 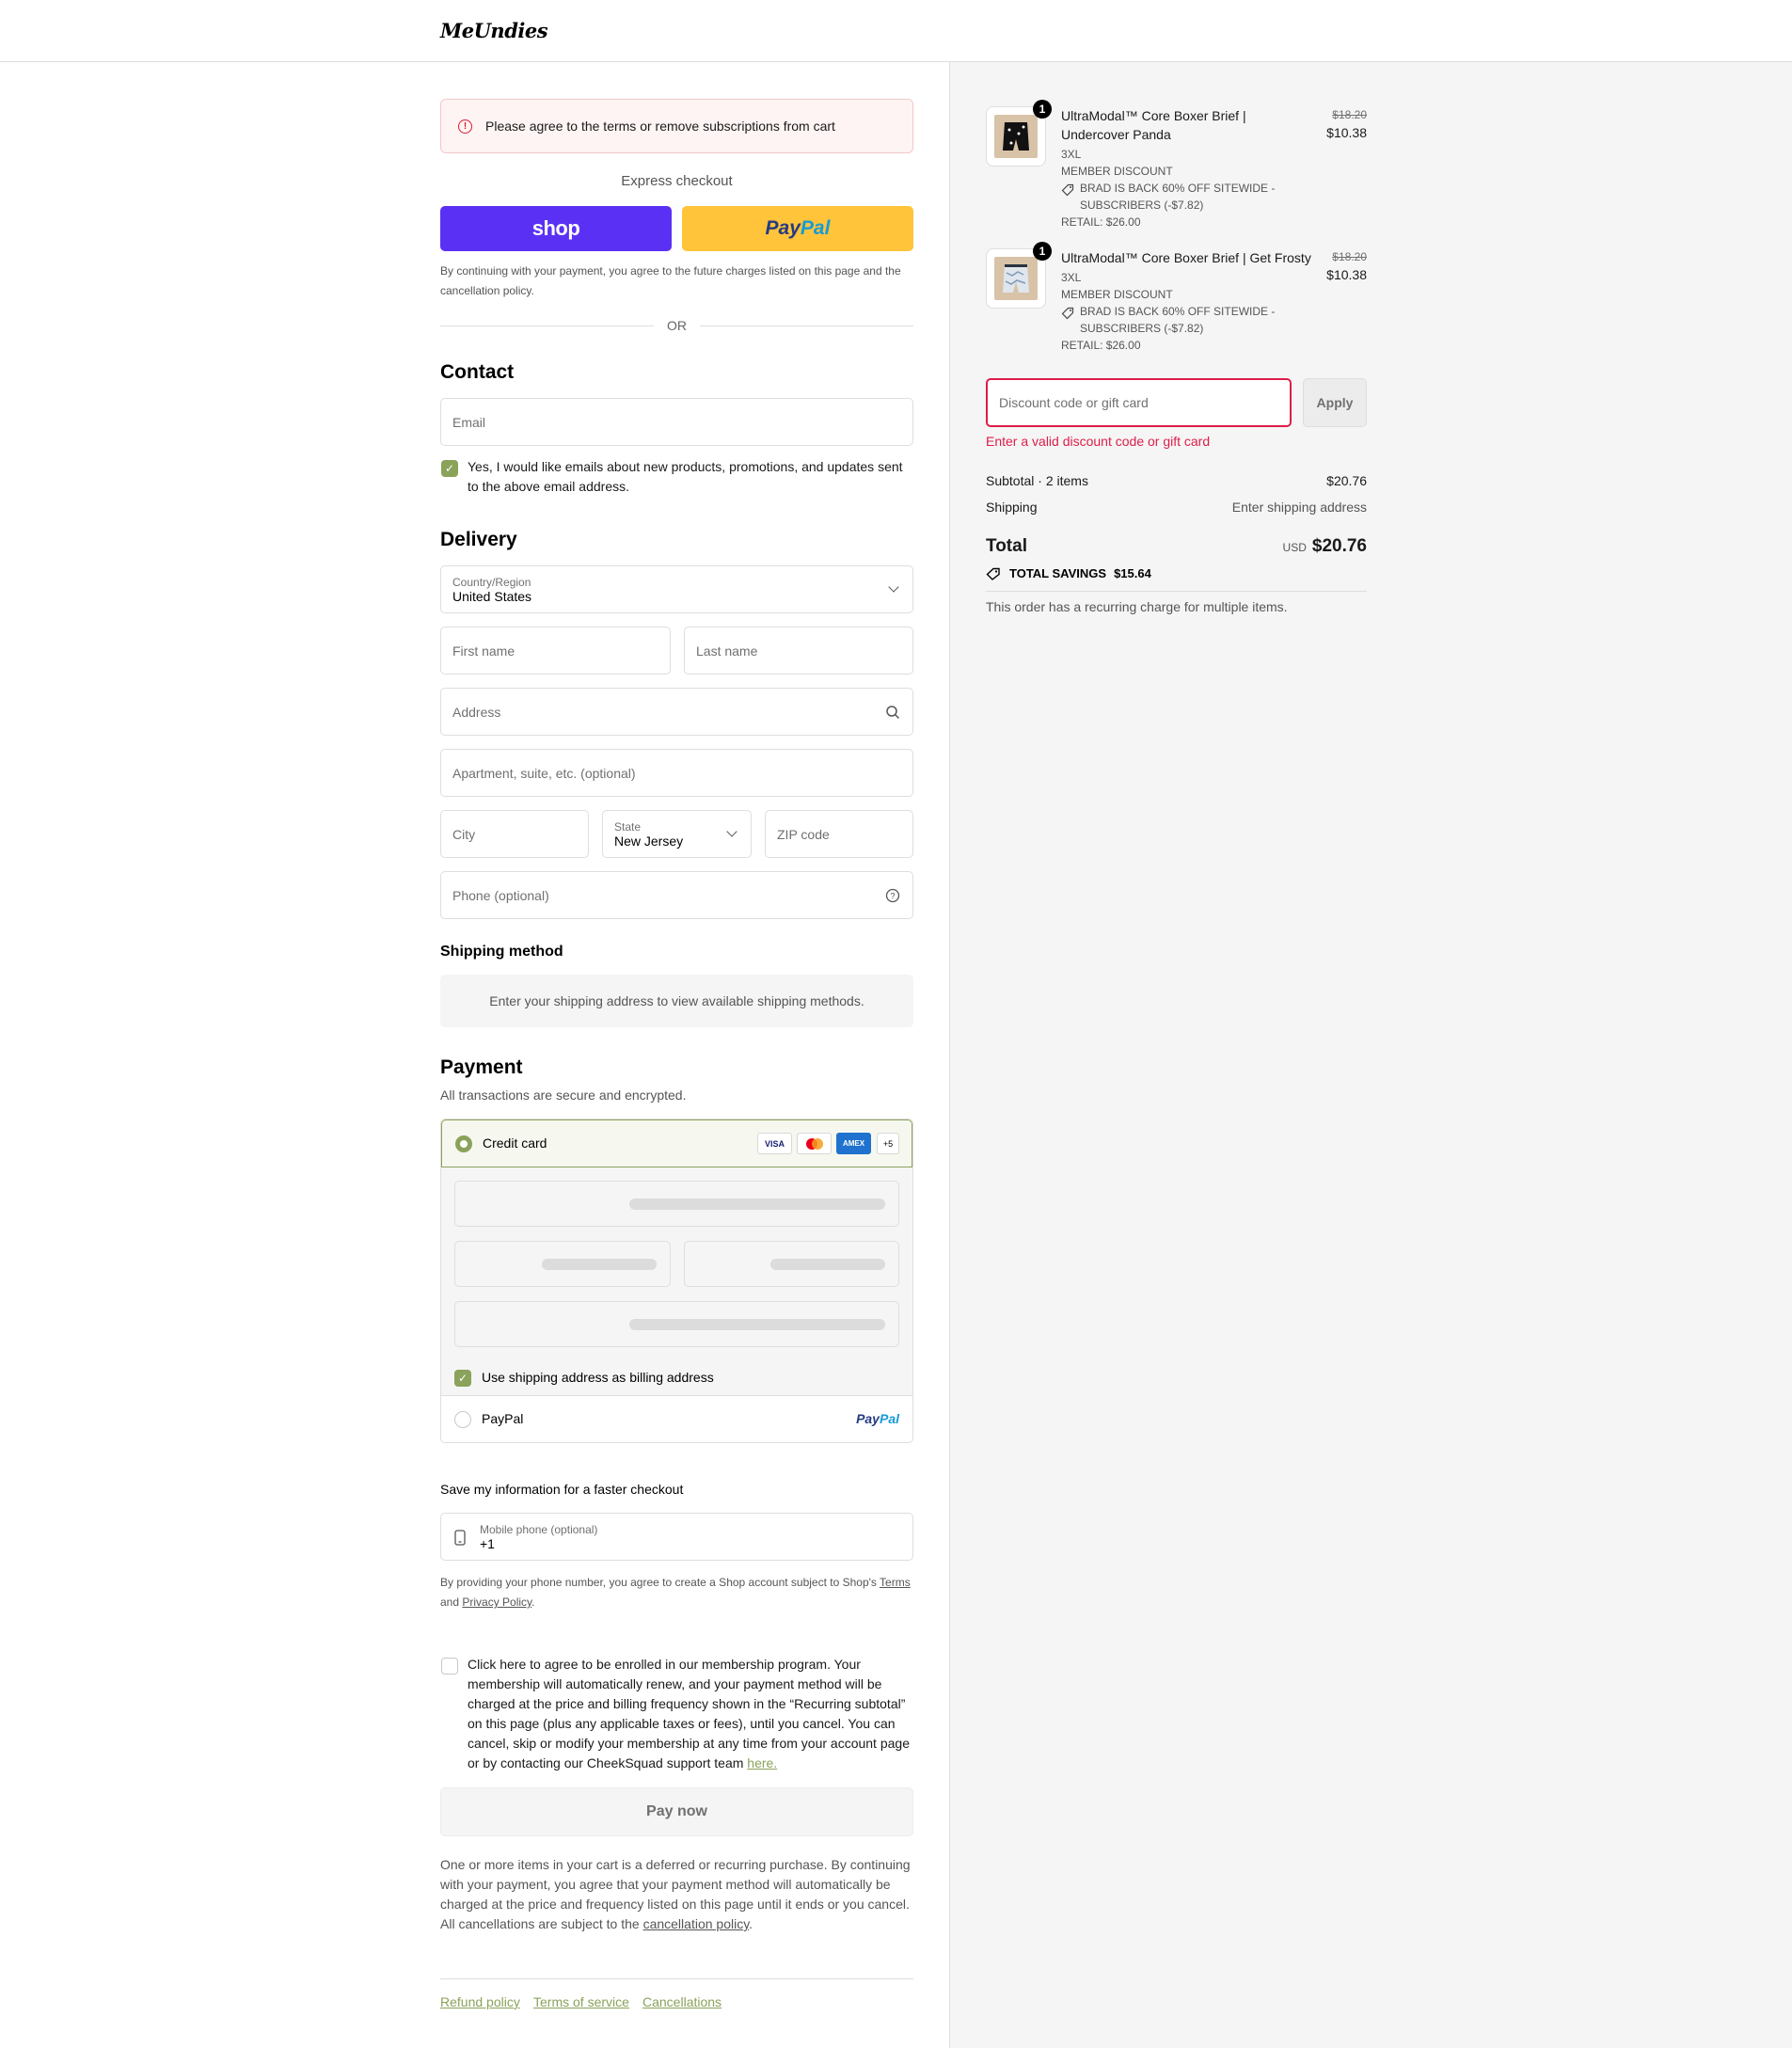 What do you see at coordinates (1139, 402) in the screenshot?
I see `discount-code-input: Discount code or gift card` at bounding box center [1139, 402].